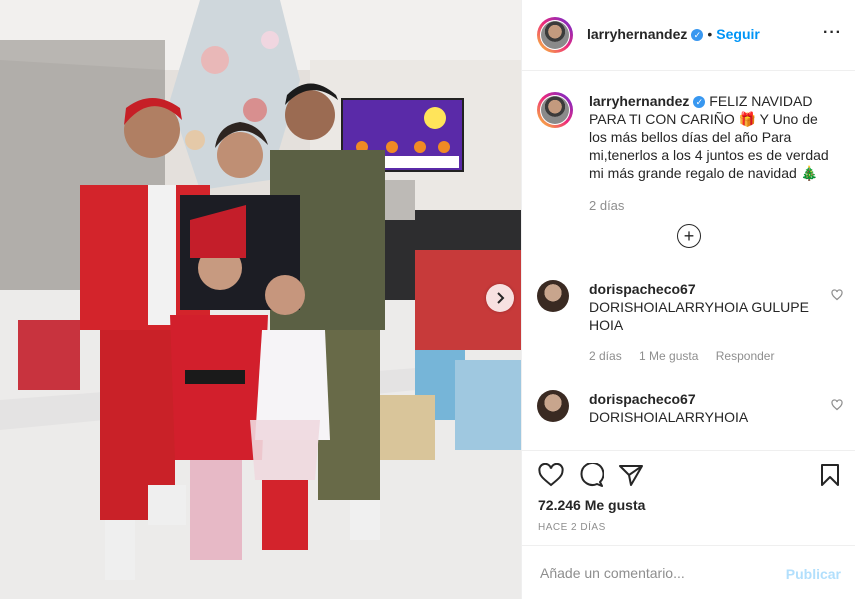 This screenshot has height=599, width=855. I want to click on comment-item: dorispacheco67 DORISHOIALARRYHOIA, so click(692, 408).